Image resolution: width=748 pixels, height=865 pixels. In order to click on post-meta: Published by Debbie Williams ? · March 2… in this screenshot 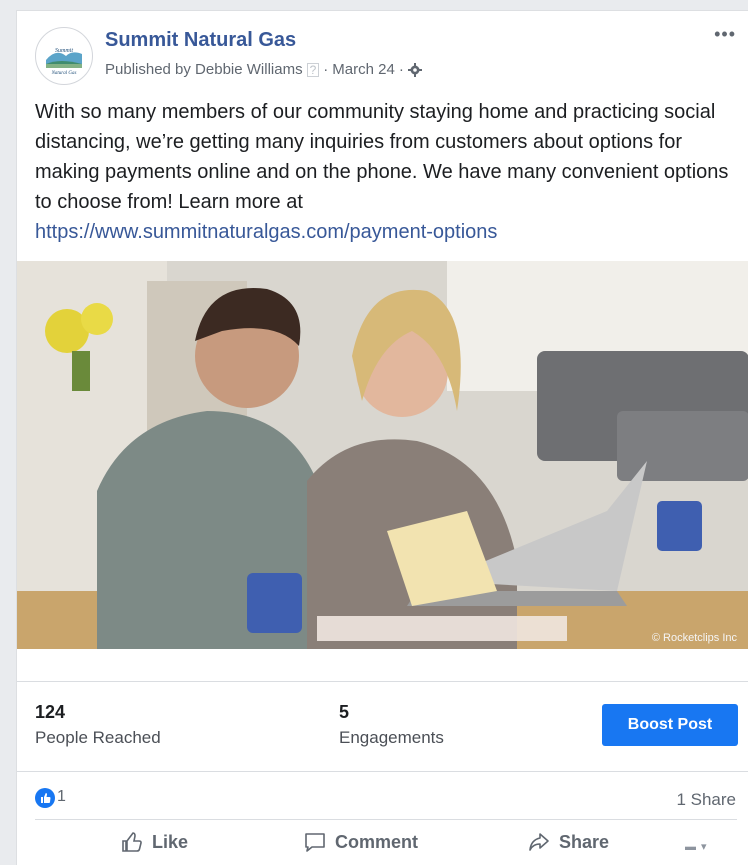, I will do `click(263, 69)`.